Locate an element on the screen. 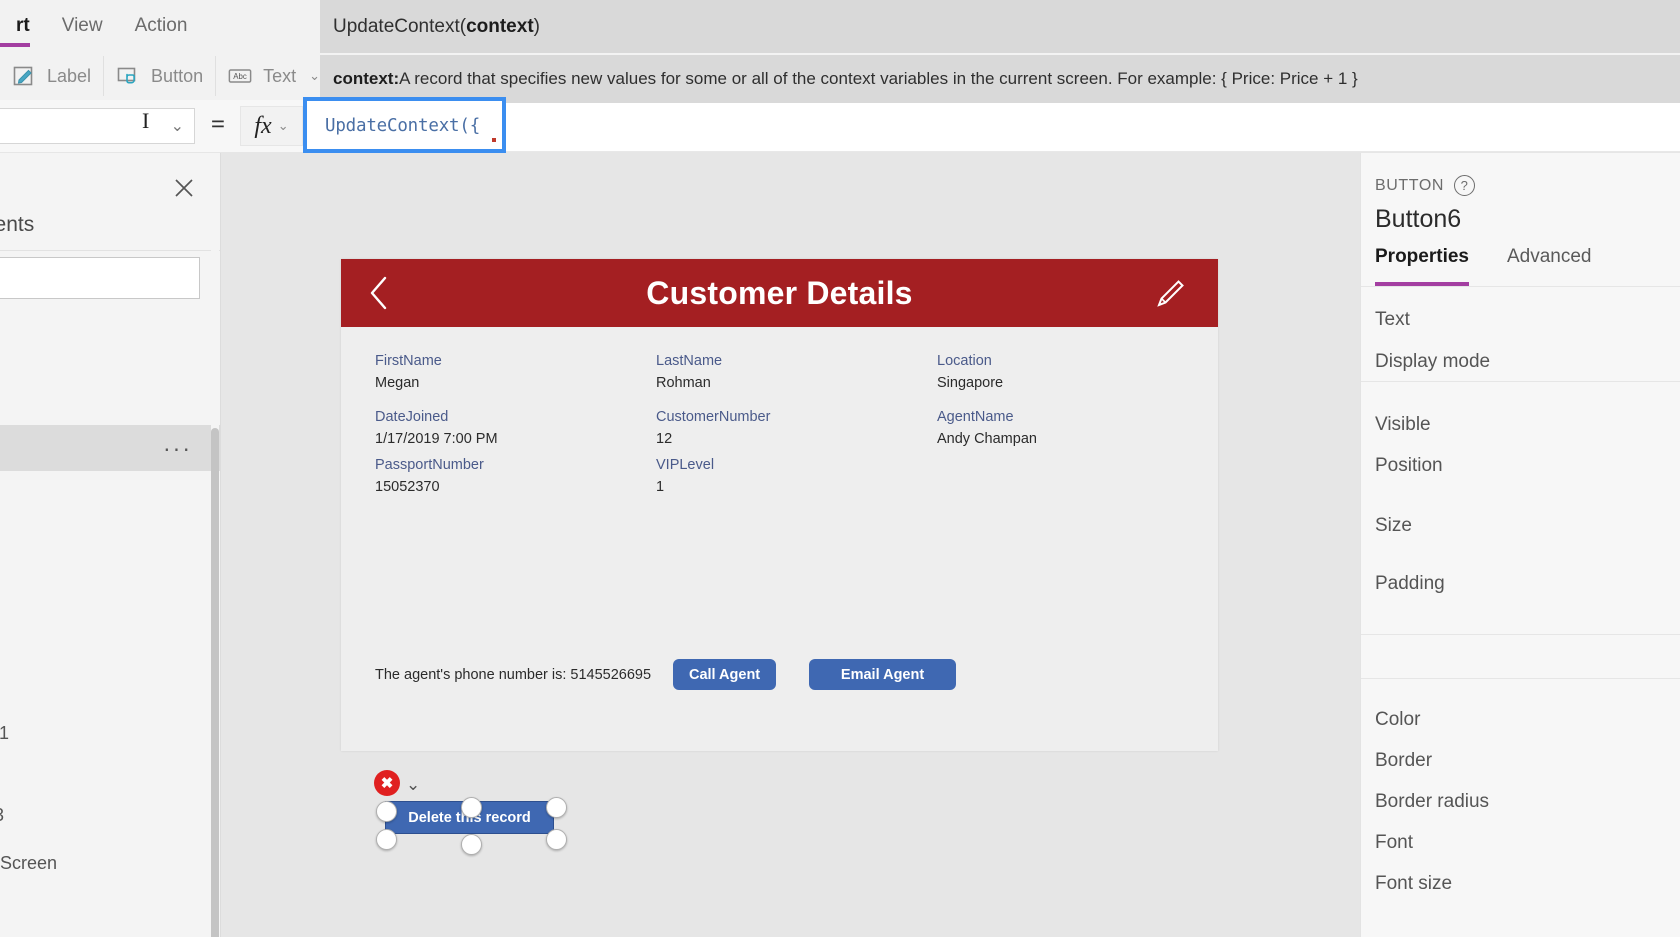 Image resolution: width=1680 pixels, height=937 pixels. equals-sign: = is located at coordinates (218, 124).